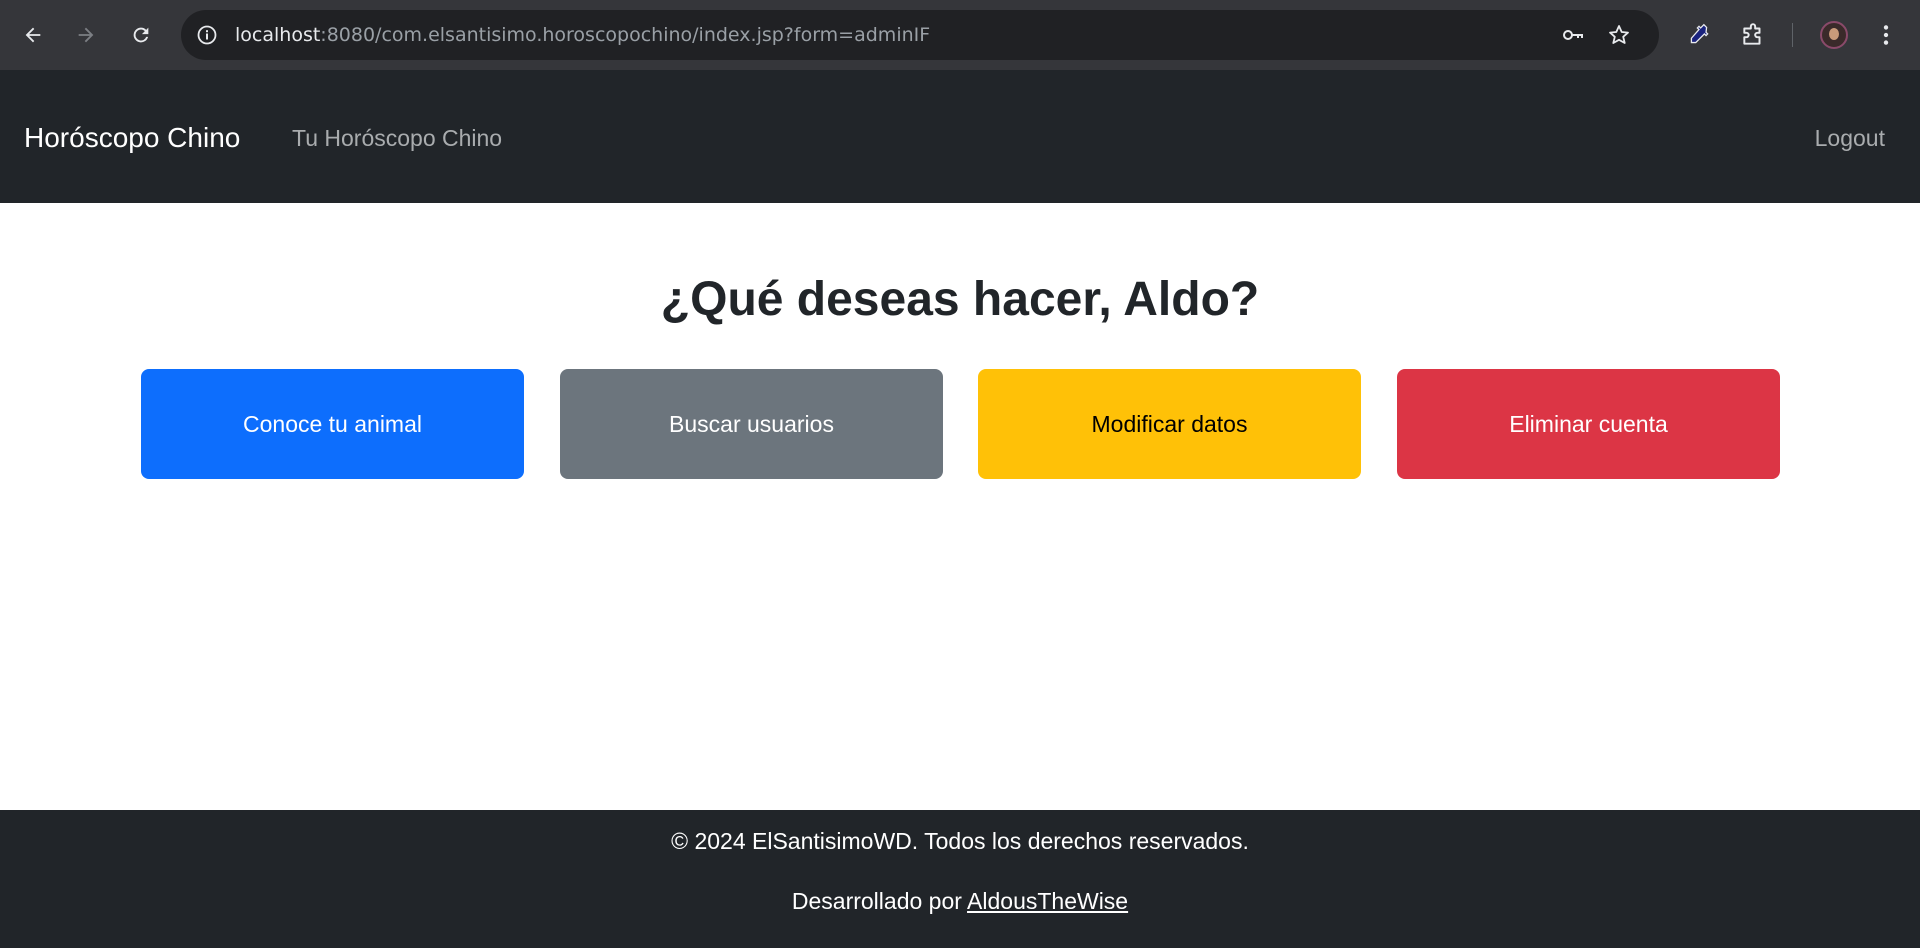  Describe the element at coordinates (207, 35) in the screenshot. I see `info-icon` at that location.